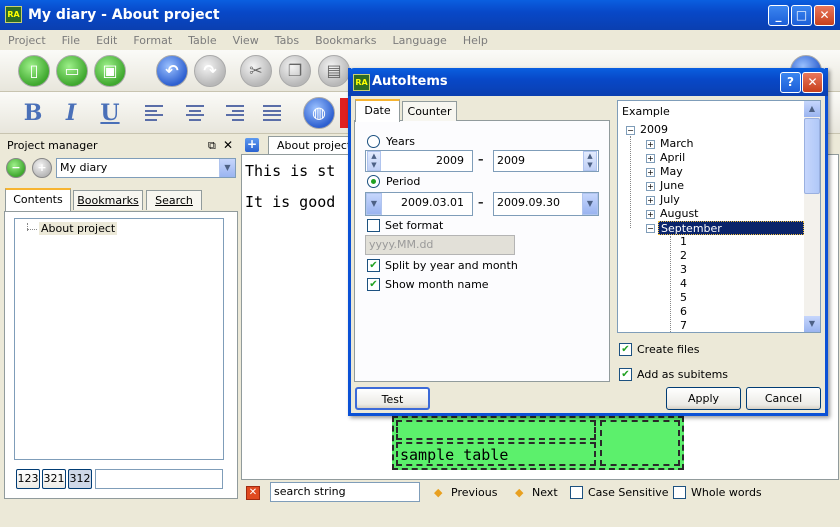 Image resolution: width=840 pixels, height=527 pixels. What do you see at coordinates (212, 146) in the screenshot?
I see `float-panel-icon: ⧉` at bounding box center [212, 146].